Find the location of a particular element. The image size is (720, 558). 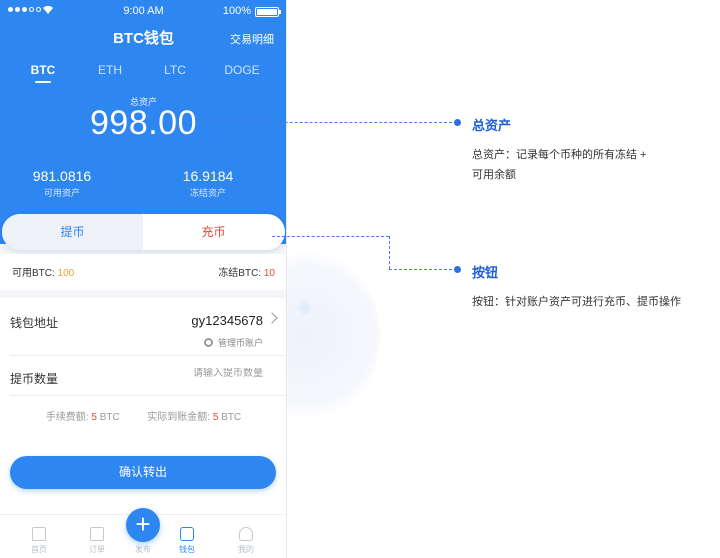

available-btc-value: 100 is located at coordinates (66, 273).